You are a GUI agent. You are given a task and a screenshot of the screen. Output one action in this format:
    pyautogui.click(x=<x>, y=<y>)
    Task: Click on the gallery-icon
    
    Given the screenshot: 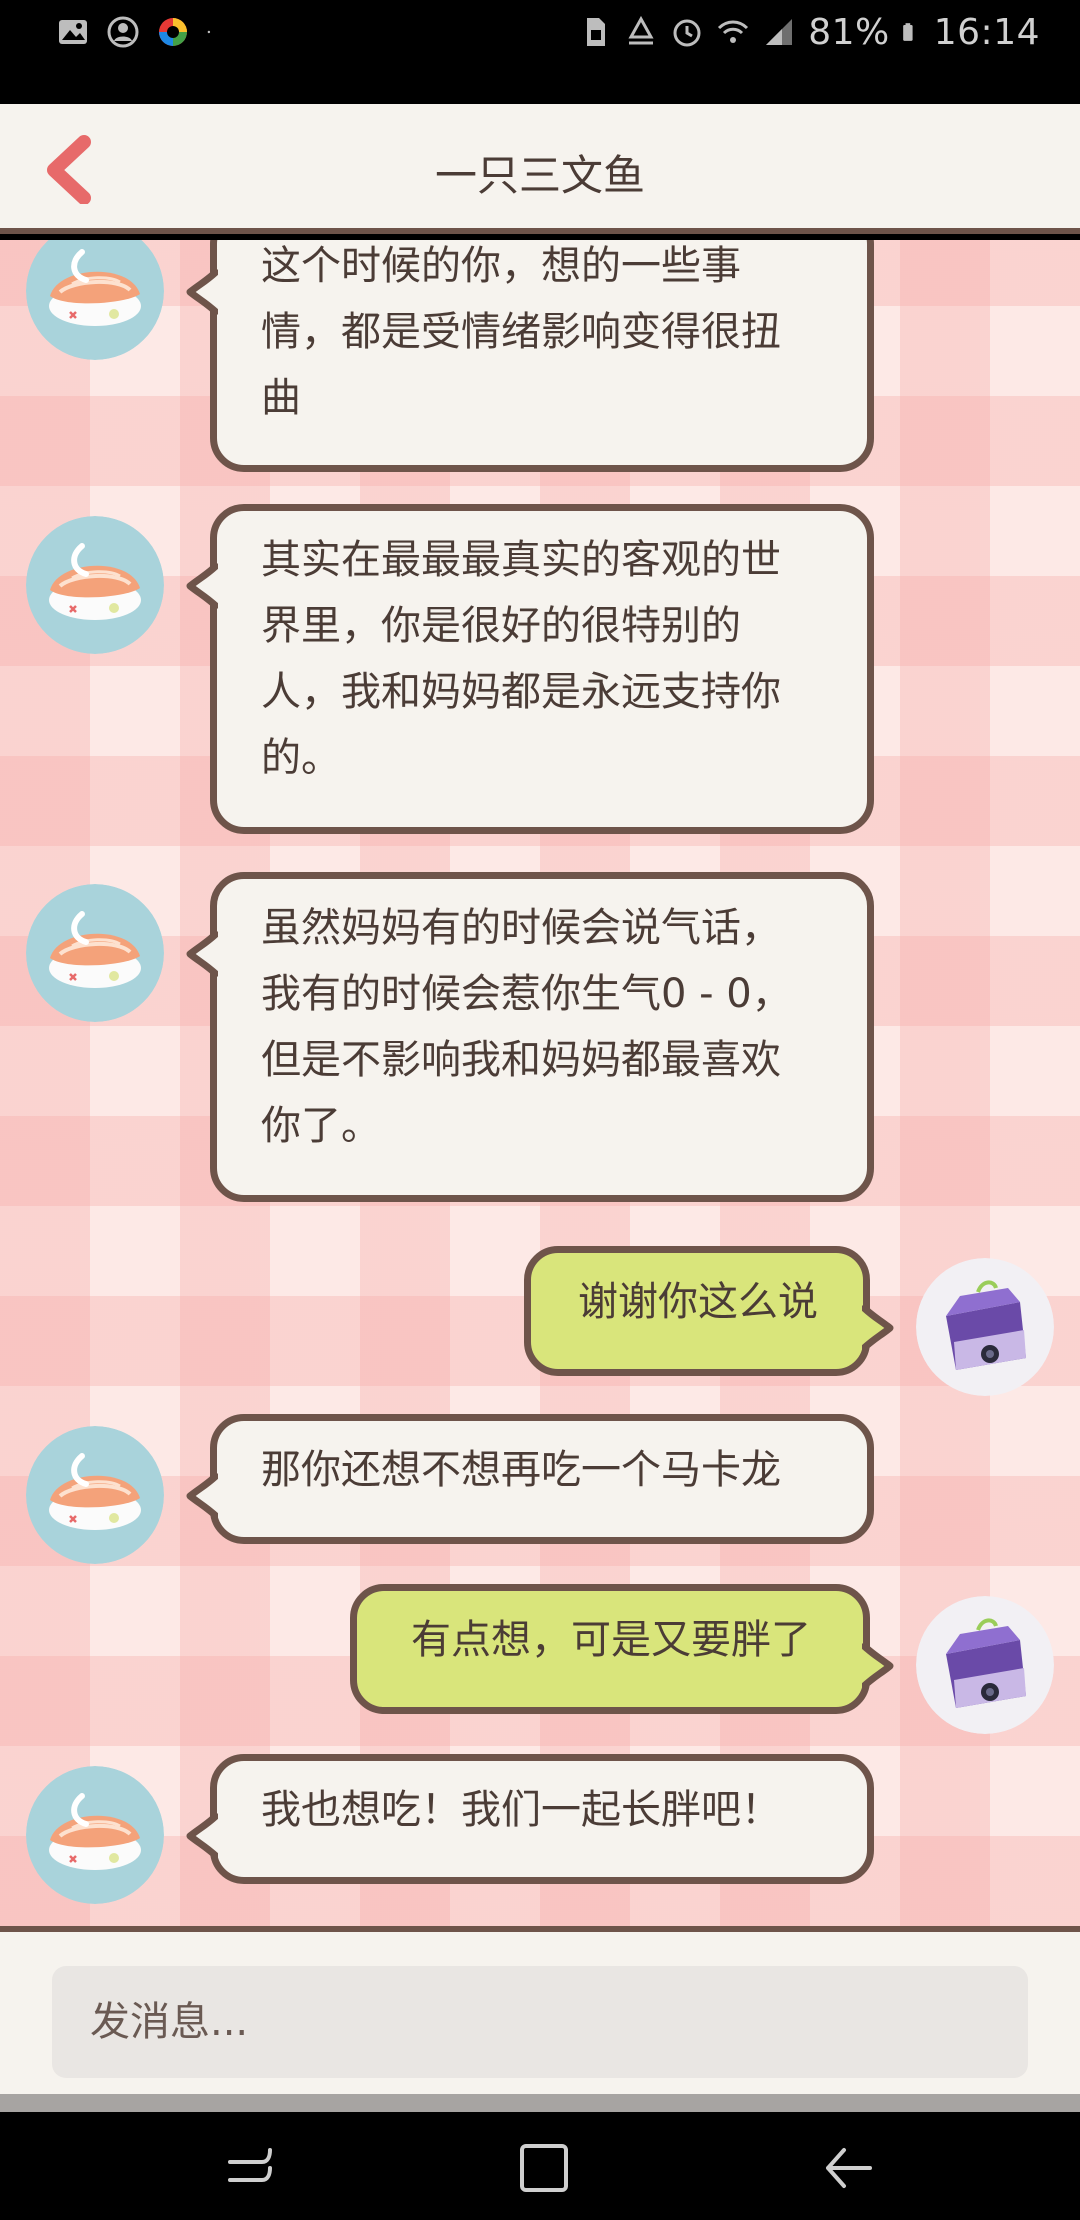 What is the action you would take?
    pyautogui.click(x=73, y=32)
    